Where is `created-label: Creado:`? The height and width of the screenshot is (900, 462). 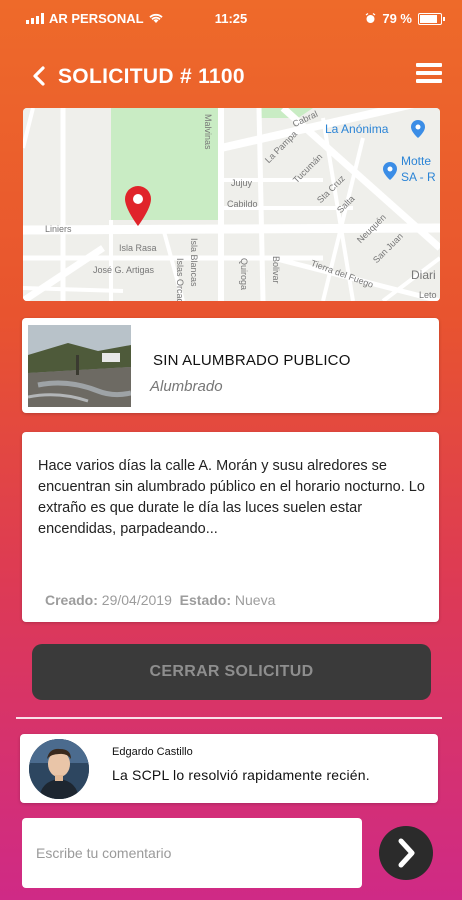 created-label: Creado: is located at coordinates (71, 600).